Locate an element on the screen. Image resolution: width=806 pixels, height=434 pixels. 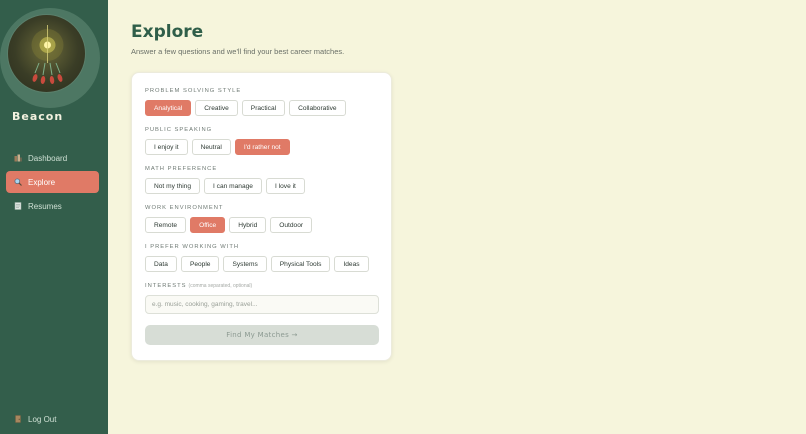
nav-dashboard: Dashboard is located at coordinates (52, 158).